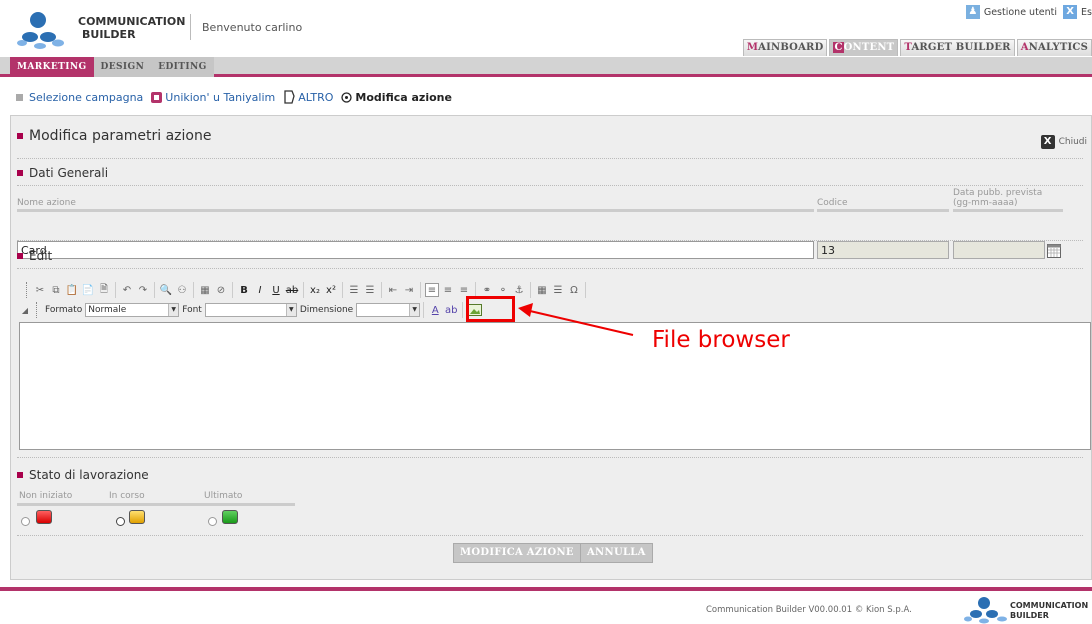 The height and width of the screenshot is (624, 1092). Describe the element at coordinates (1011, 12) in the screenshot. I see `user-management-link: ♟ Gestione utenti` at that location.